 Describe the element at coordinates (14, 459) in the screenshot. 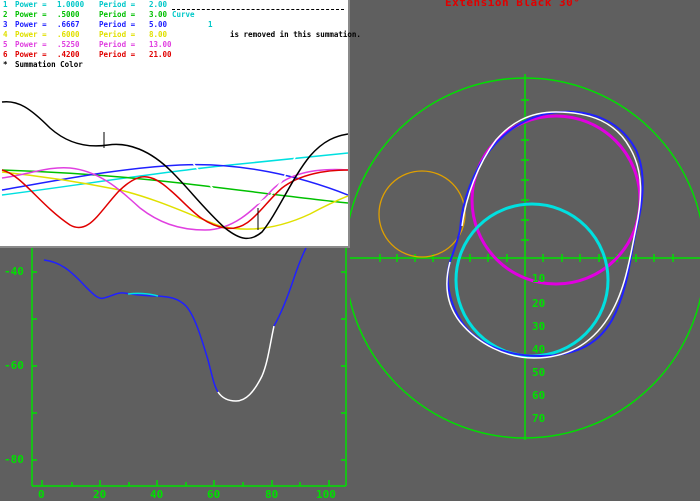

I see `y-tick-label-80: -80` at that location.